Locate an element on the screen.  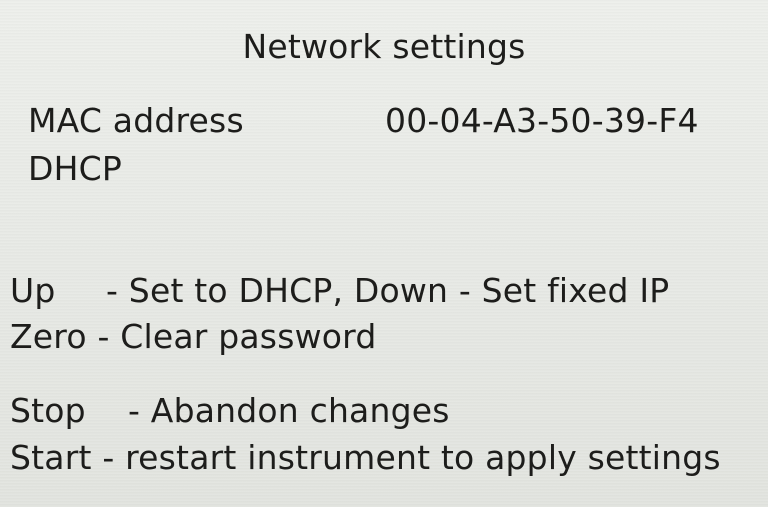
key-hint-zero: Zero - Clear password is located at coordinates (193, 336).